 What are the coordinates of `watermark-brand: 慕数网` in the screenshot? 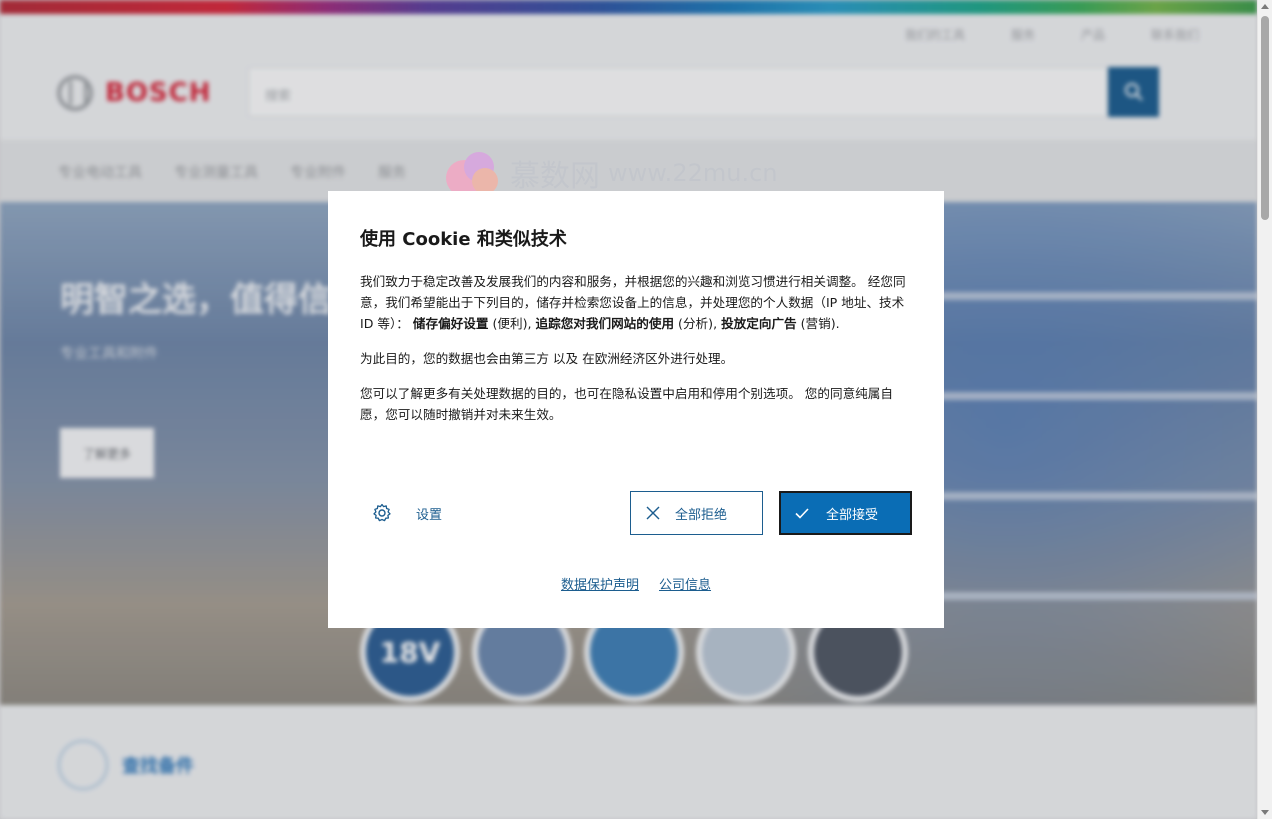 It's located at (555, 176).